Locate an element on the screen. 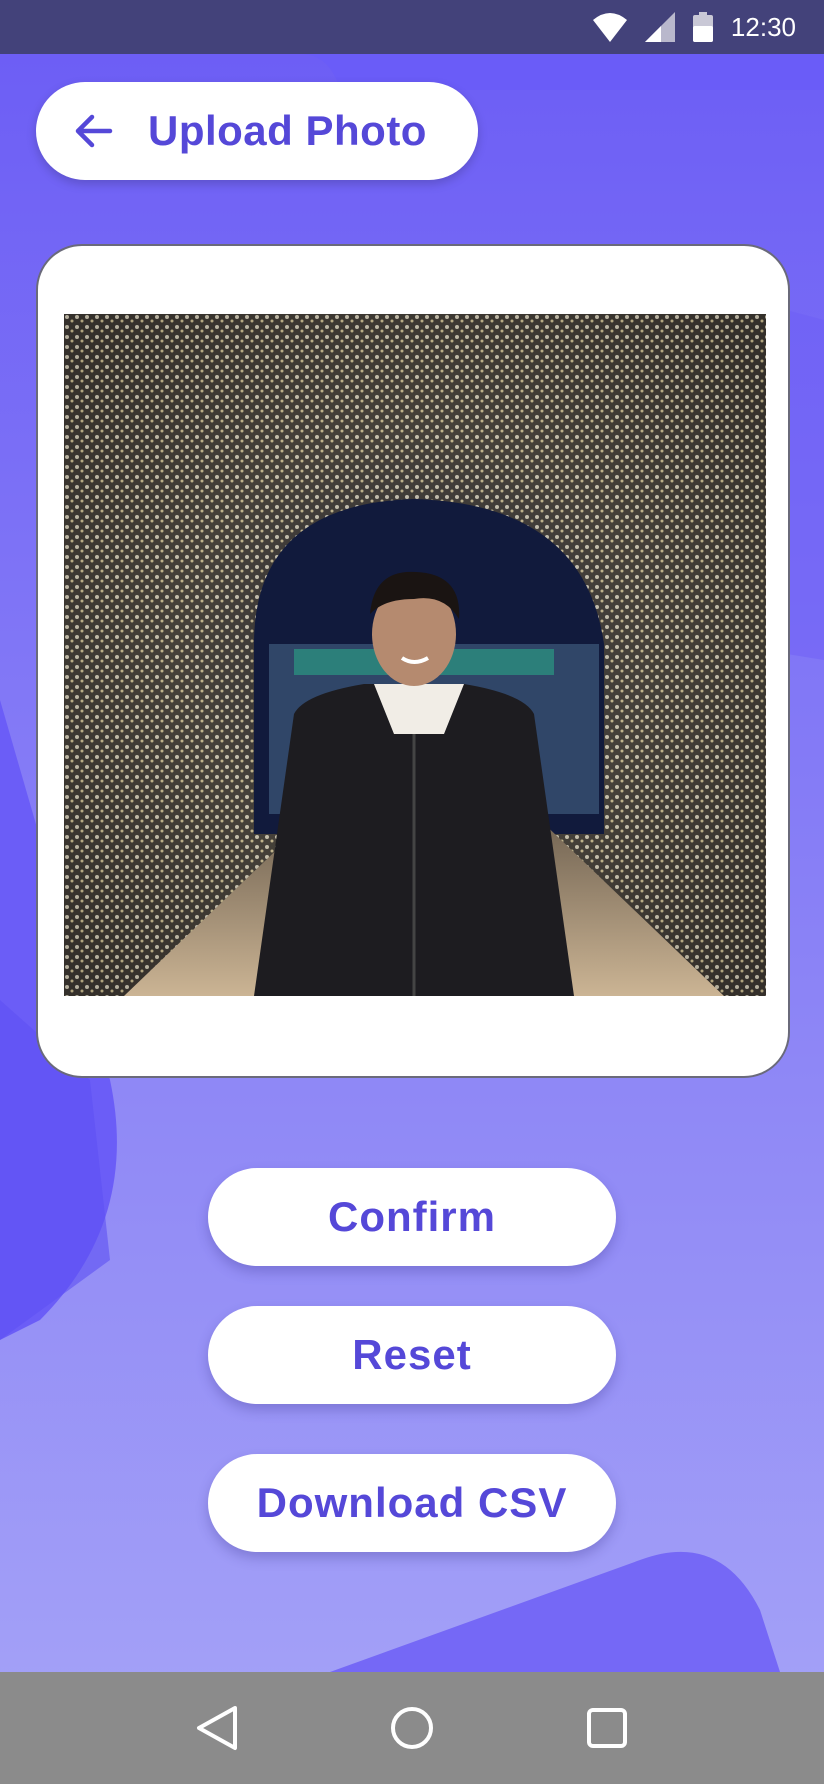  reset-button: Reset is located at coordinates (412, 1355).